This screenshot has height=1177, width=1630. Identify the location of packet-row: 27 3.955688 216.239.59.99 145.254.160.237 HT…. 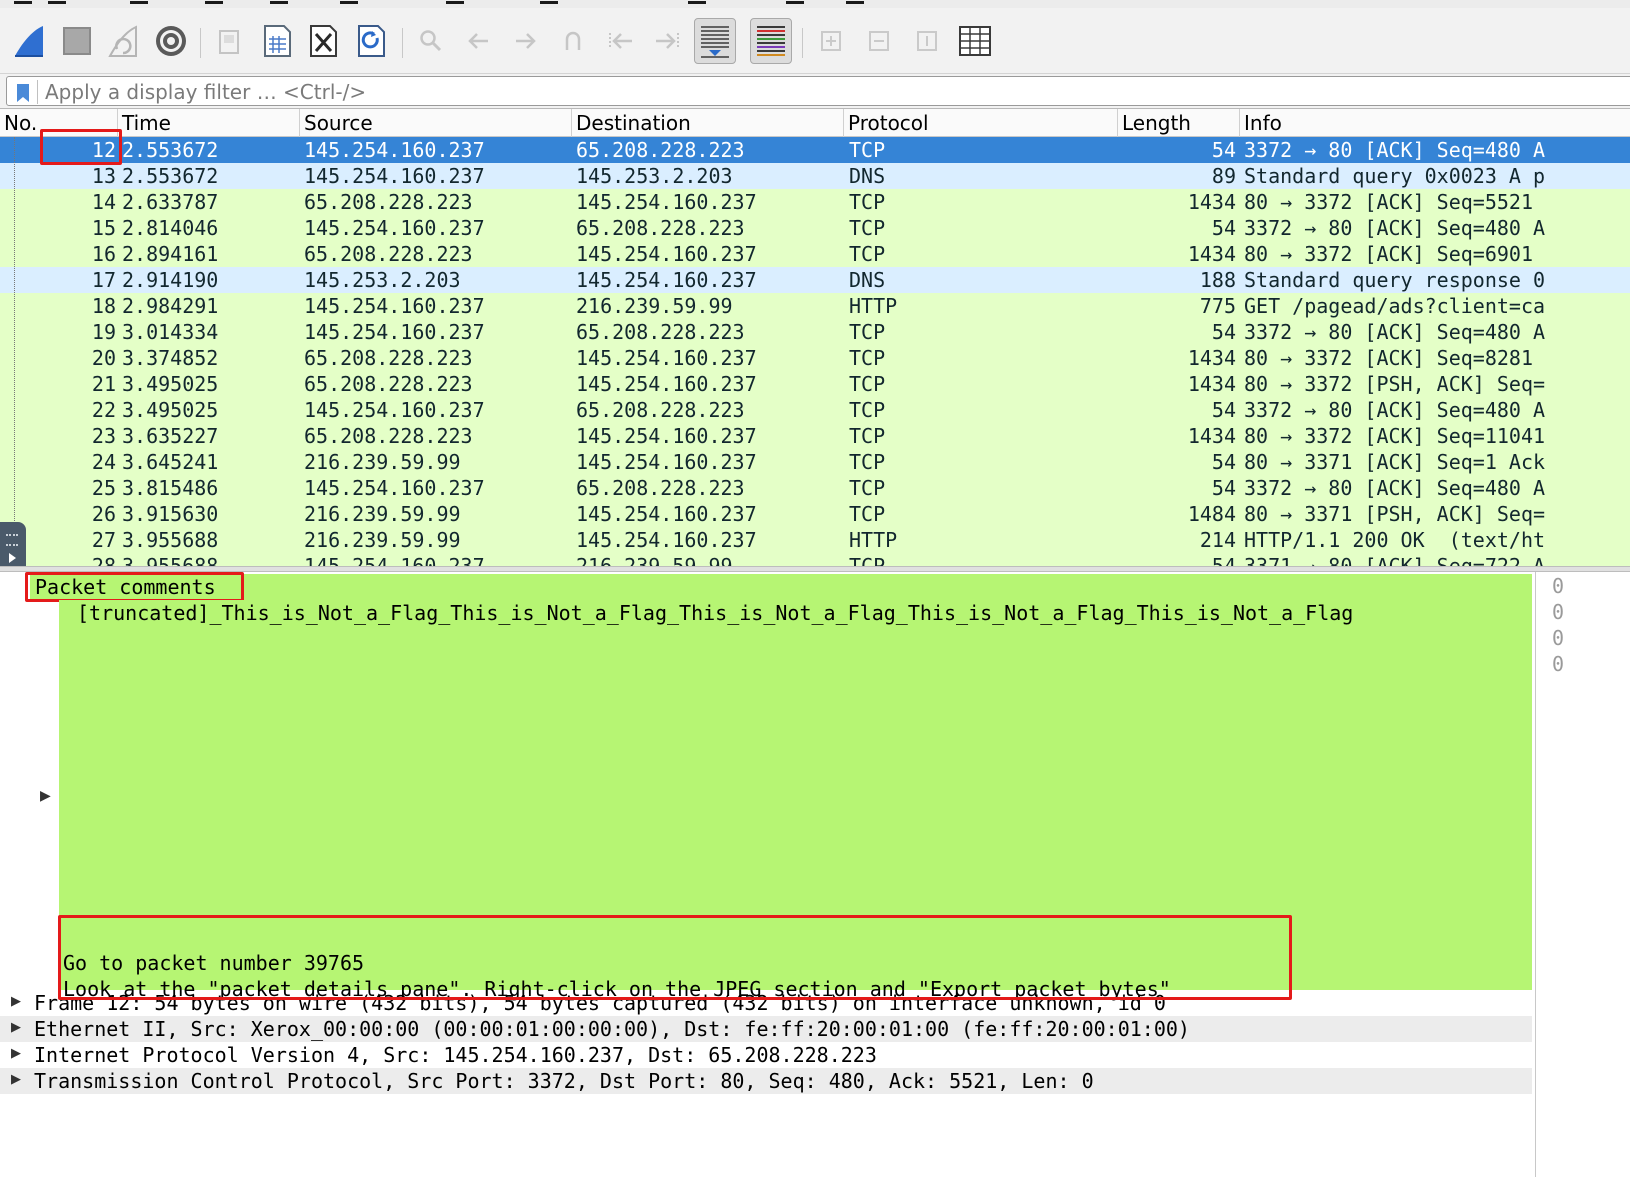
(815, 540).